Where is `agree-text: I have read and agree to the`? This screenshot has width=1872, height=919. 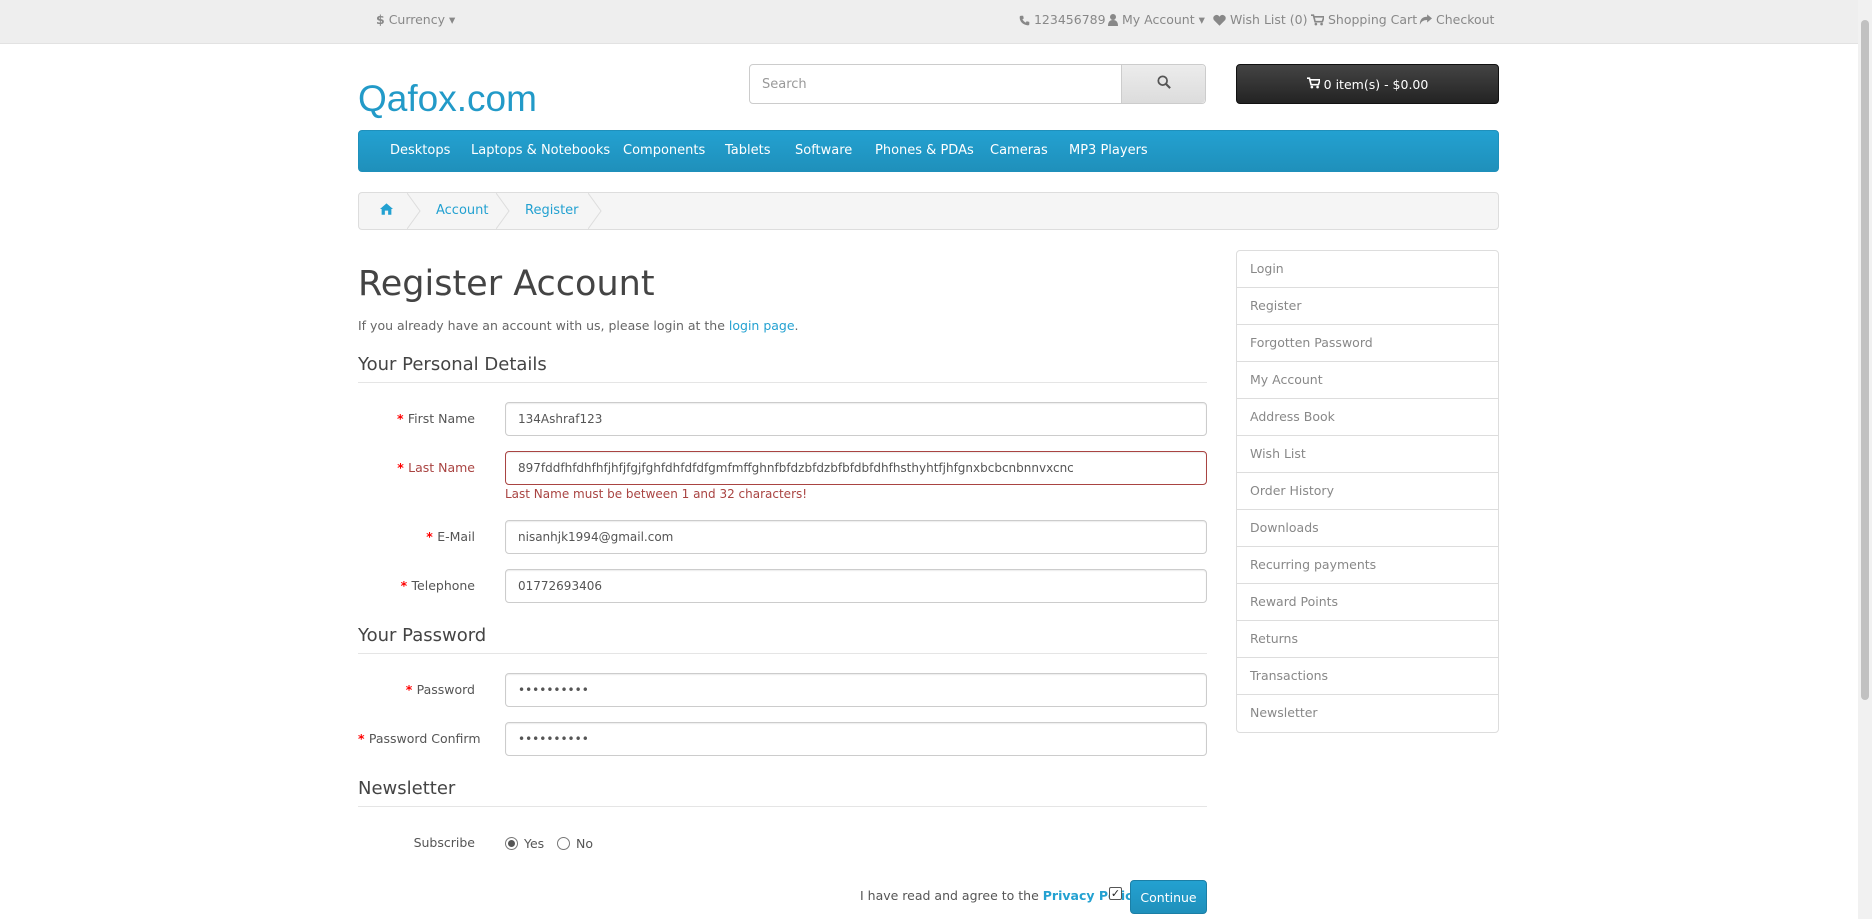 agree-text: I have read and agree to the is located at coordinates (951, 895).